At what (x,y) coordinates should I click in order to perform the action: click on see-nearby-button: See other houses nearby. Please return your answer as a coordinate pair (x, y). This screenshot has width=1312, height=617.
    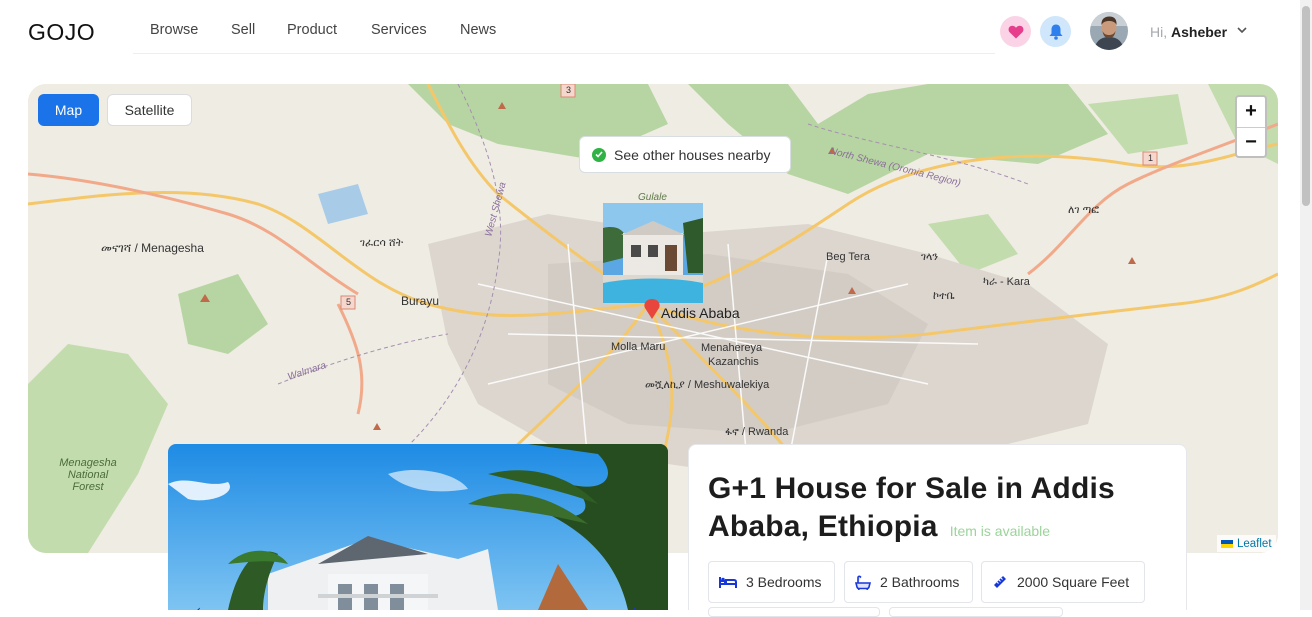
    Looking at the image, I should click on (685, 154).